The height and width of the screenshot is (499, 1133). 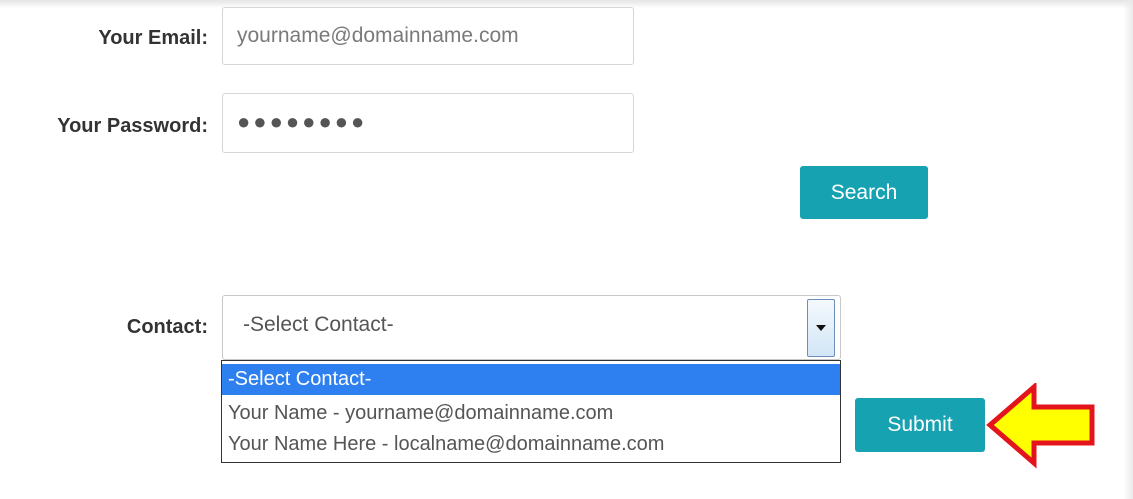 What do you see at coordinates (167, 327) in the screenshot?
I see `contact-label: Contact:` at bounding box center [167, 327].